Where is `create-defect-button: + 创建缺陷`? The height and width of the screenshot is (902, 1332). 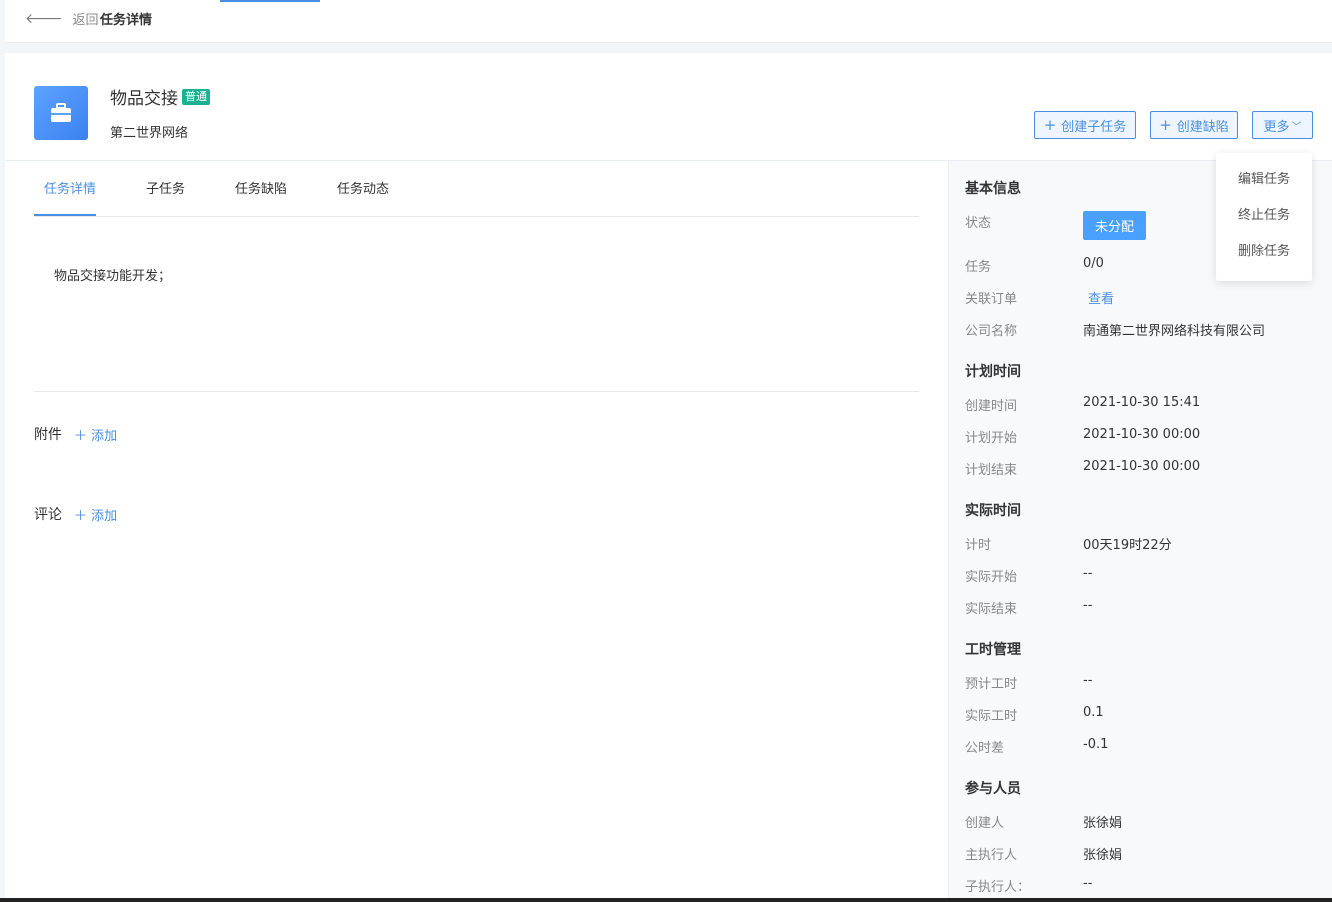 create-defect-button: + 创建缺陷 is located at coordinates (1194, 125).